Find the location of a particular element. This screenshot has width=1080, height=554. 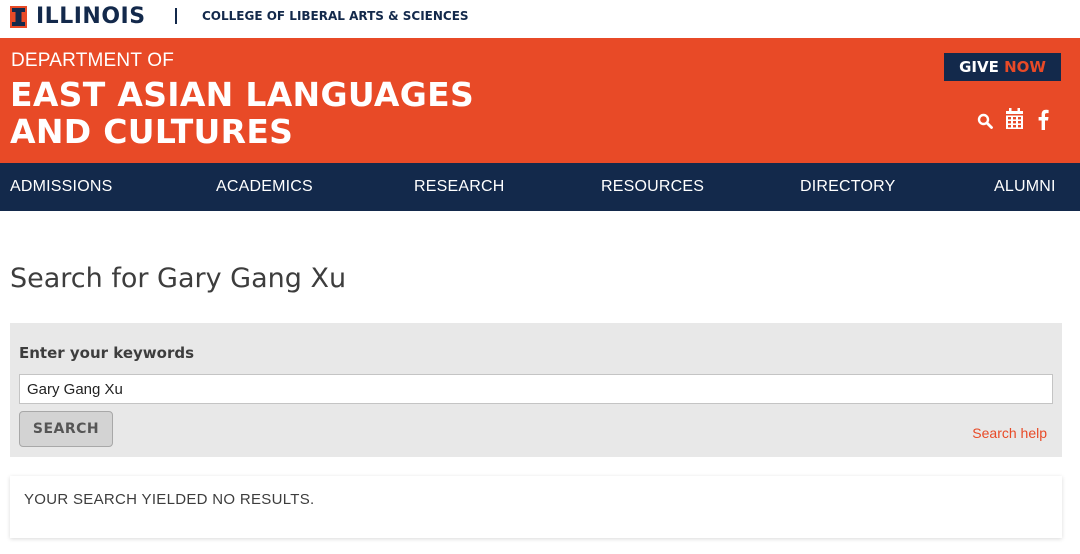

give-now-button: GIVE NOW is located at coordinates (1002, 67).